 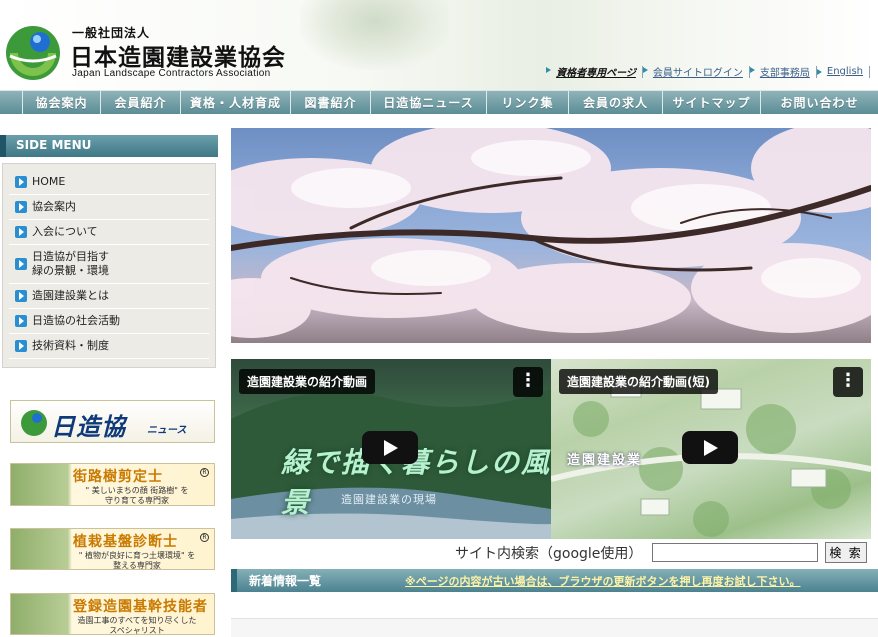 I want to click on sidebar-item-label: HOME, so click(x=49, y=181).